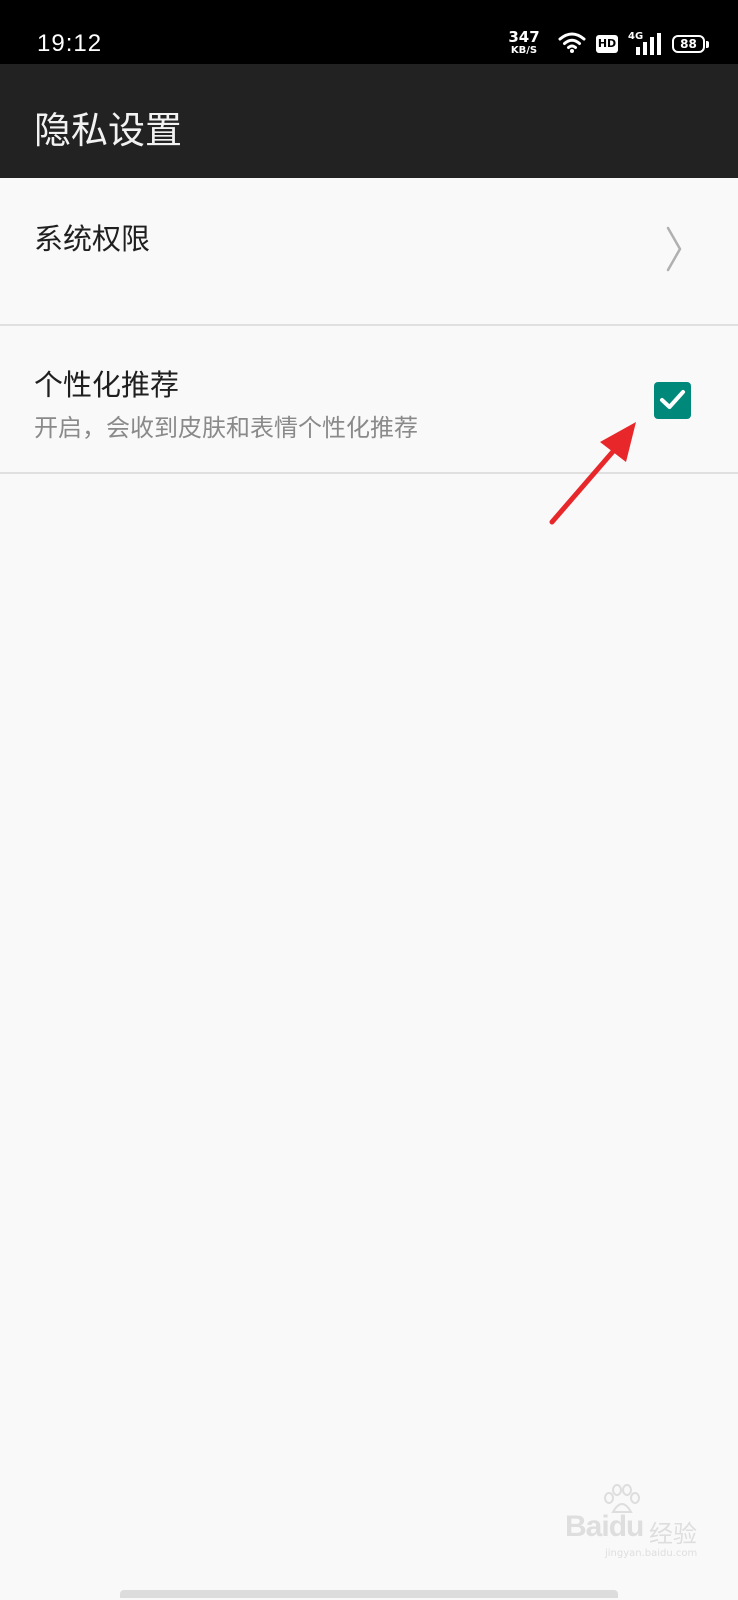  I want to click on watermark-label: 经验, so click(673, 1534).